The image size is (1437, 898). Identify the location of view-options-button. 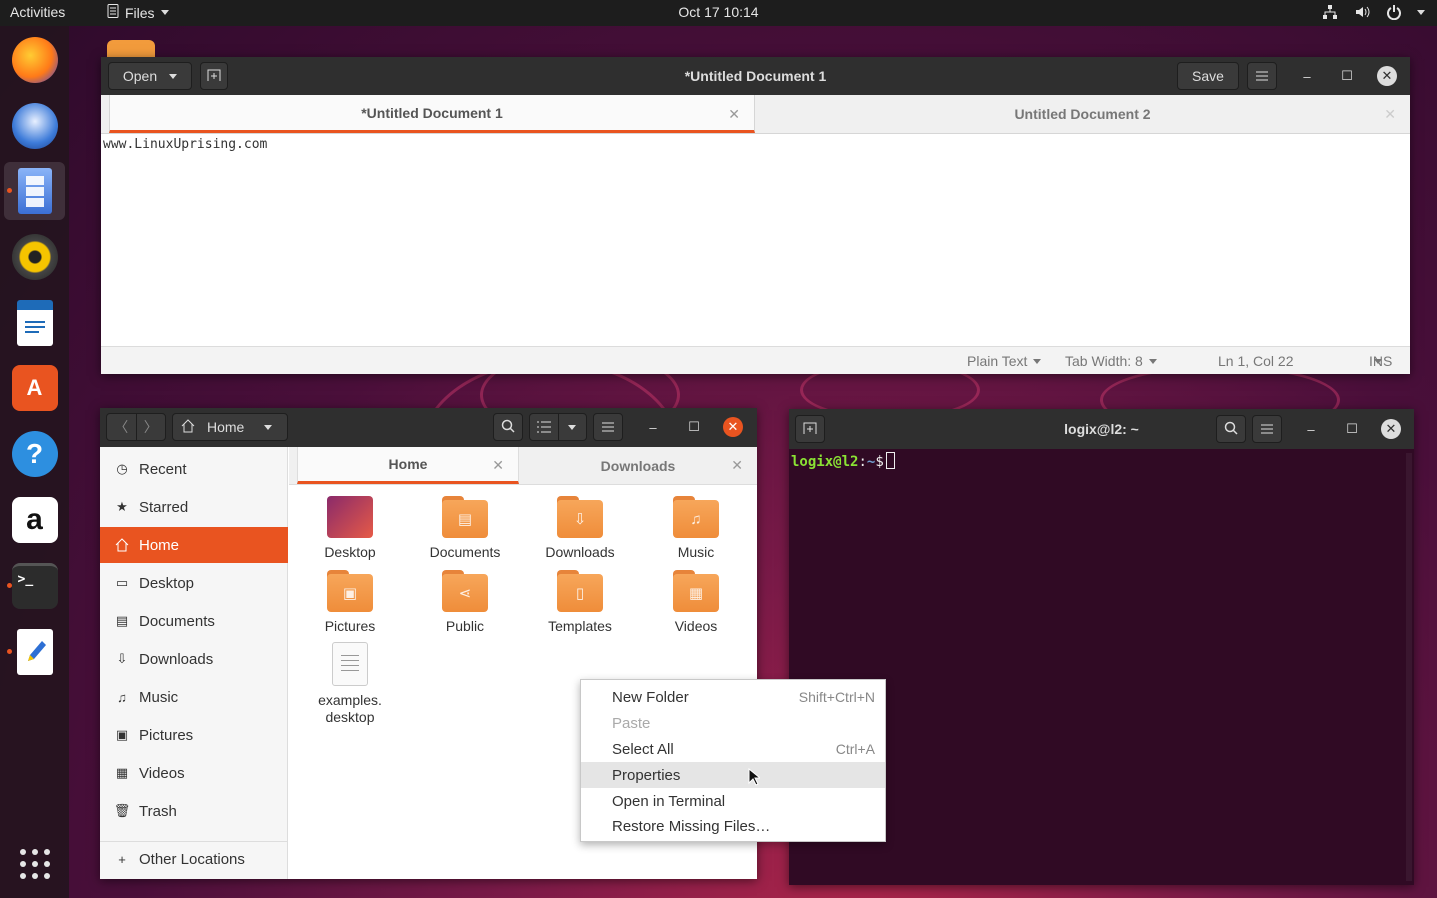
(573, 427).